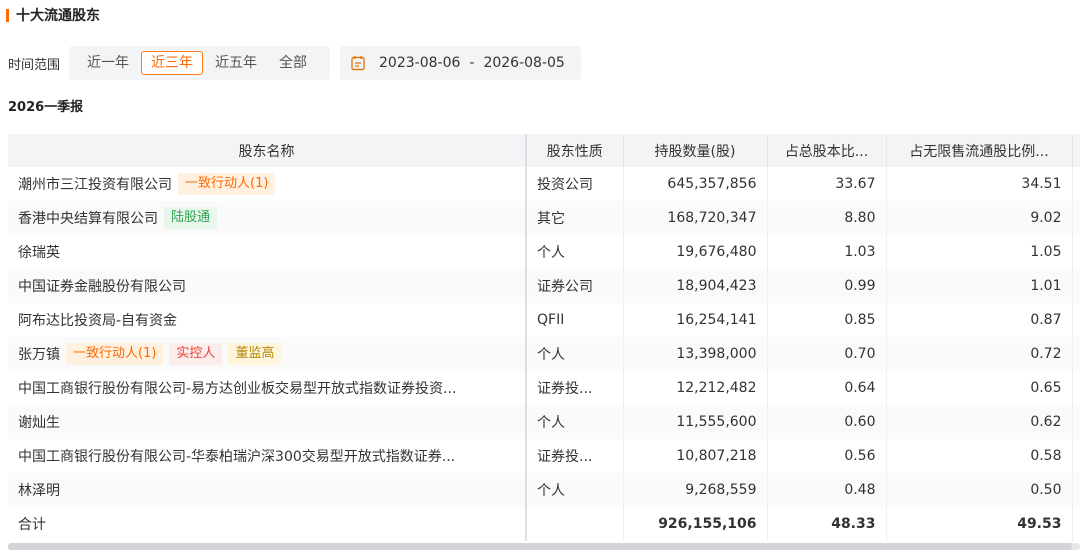  Describe the element at coordinates (695, 388) in the screenshot. I see `cell-shares: 12,212,482` at that location.